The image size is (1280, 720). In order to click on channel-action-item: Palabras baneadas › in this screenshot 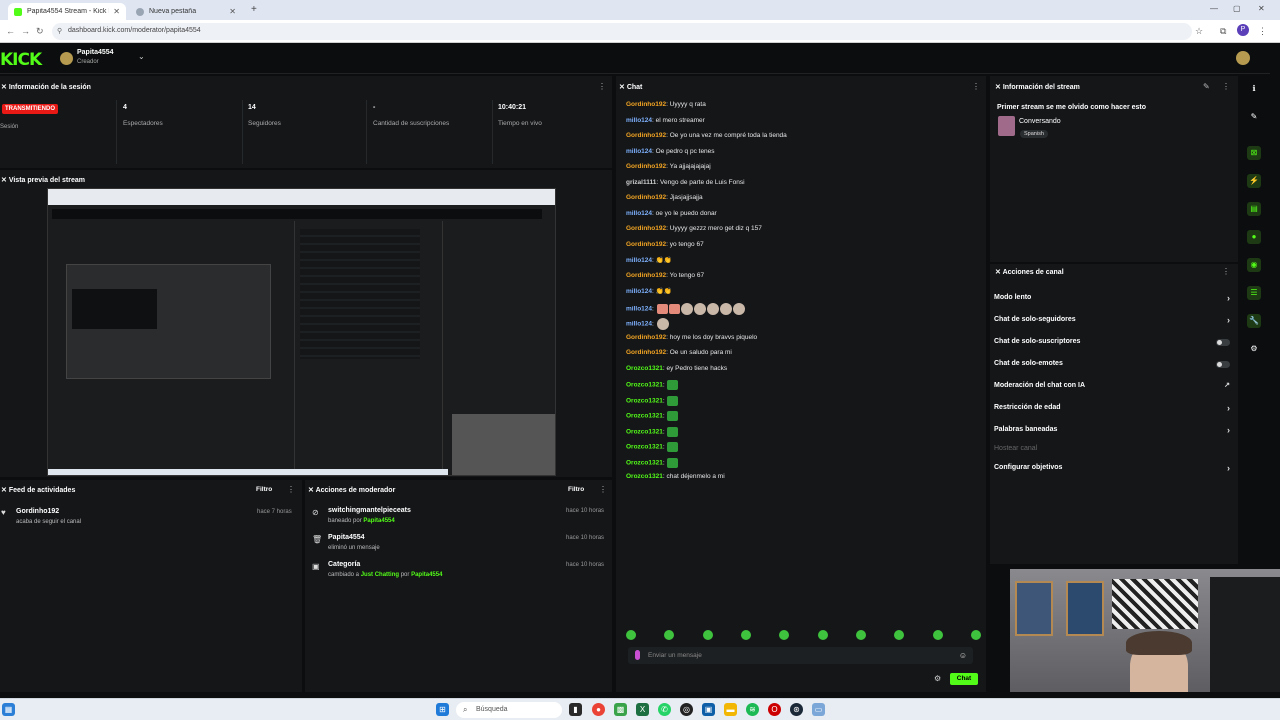, I will do `click(1112, 431)`.